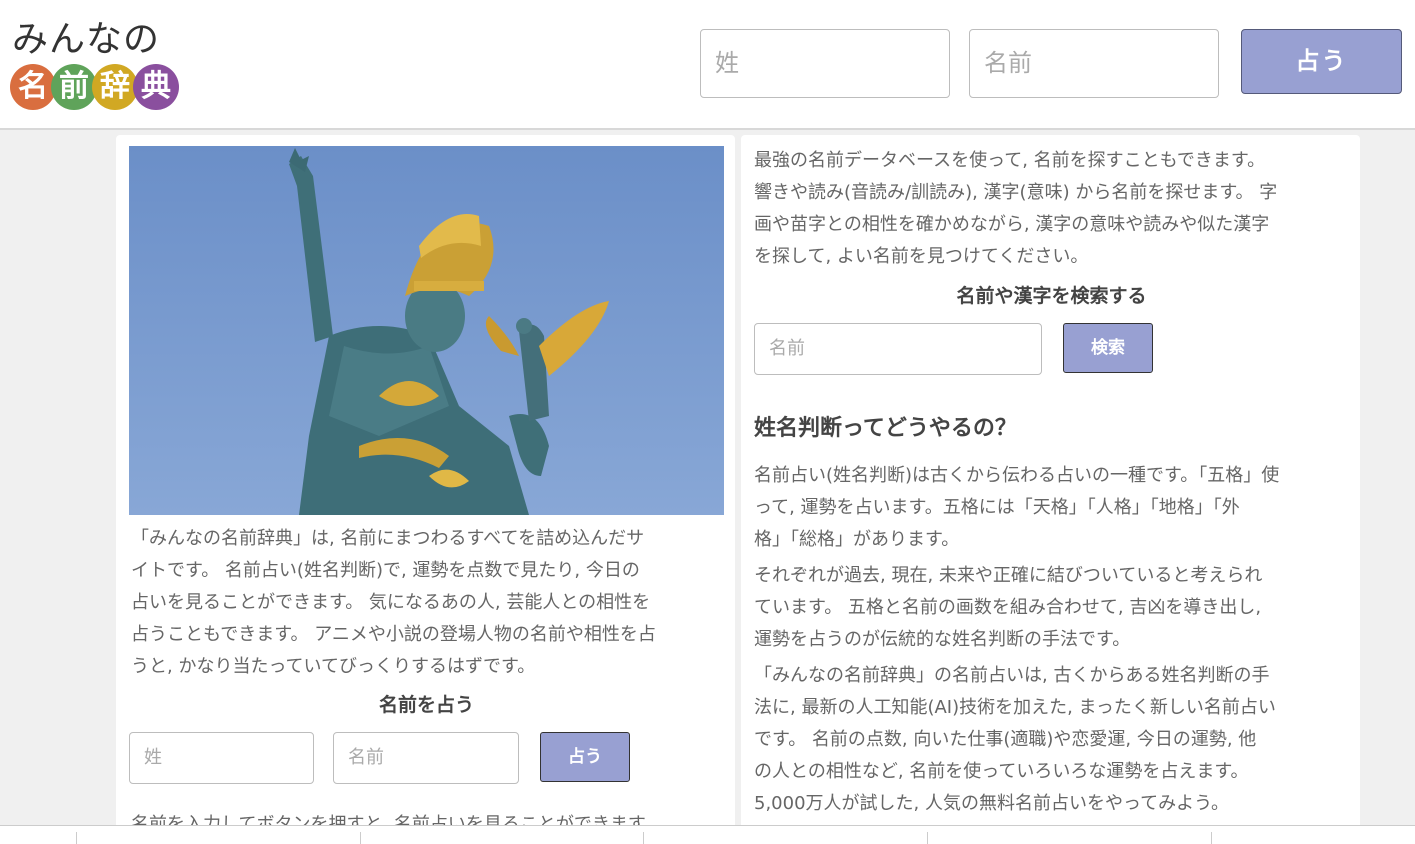 The width and height of the screenshot is (1415, 844). What do you see at coordinates (1321, 61) in the screenshot?
I see `header-fortune-button: 占う` at bounding box center [1321, 61].